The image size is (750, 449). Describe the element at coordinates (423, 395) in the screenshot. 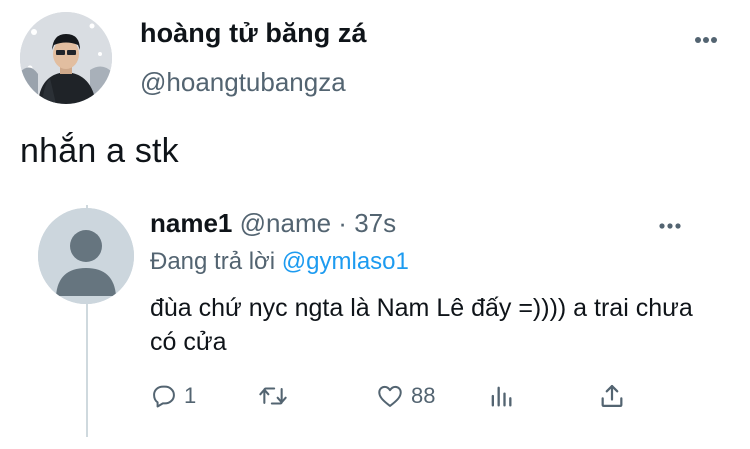

I see `like-count: 88` at that location.